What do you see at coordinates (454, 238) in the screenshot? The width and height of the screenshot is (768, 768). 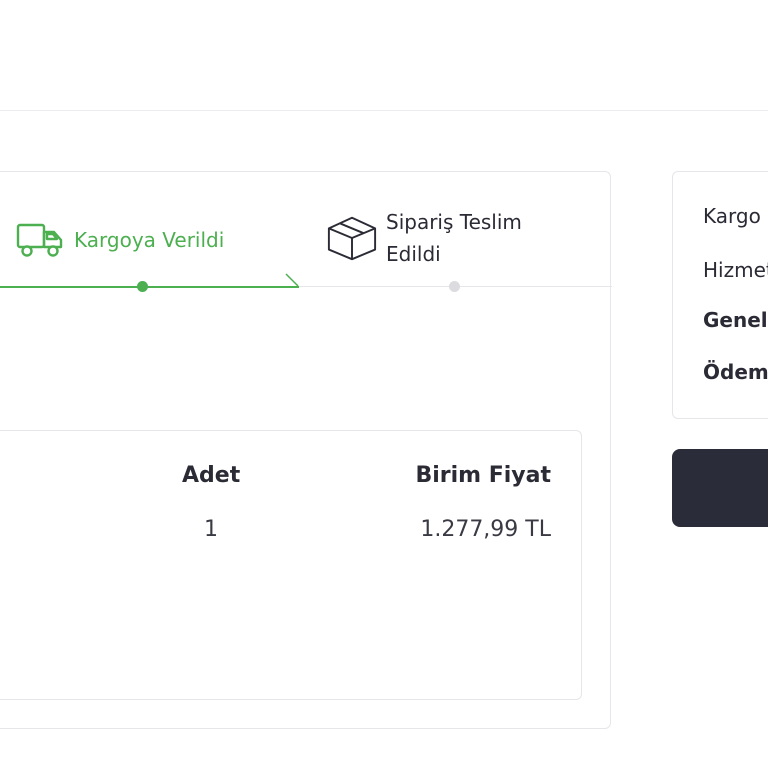 I see `step-delivered-label: Sipariş Teslim Edildi` at bounding box center [454, 238].